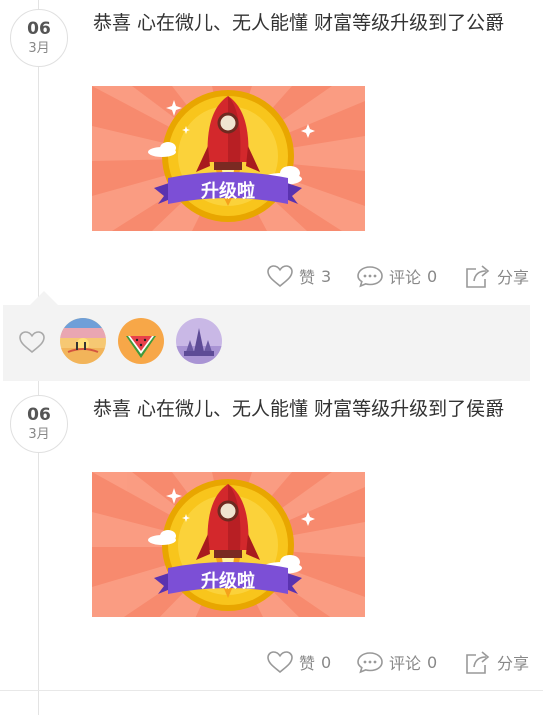 Image resolution: width=543 pixels, height=715 pixels. What do you see at coordinates (44, 298) in the screenshot?
I see `likes-bar-pointer` at bounding box center [44, 298].